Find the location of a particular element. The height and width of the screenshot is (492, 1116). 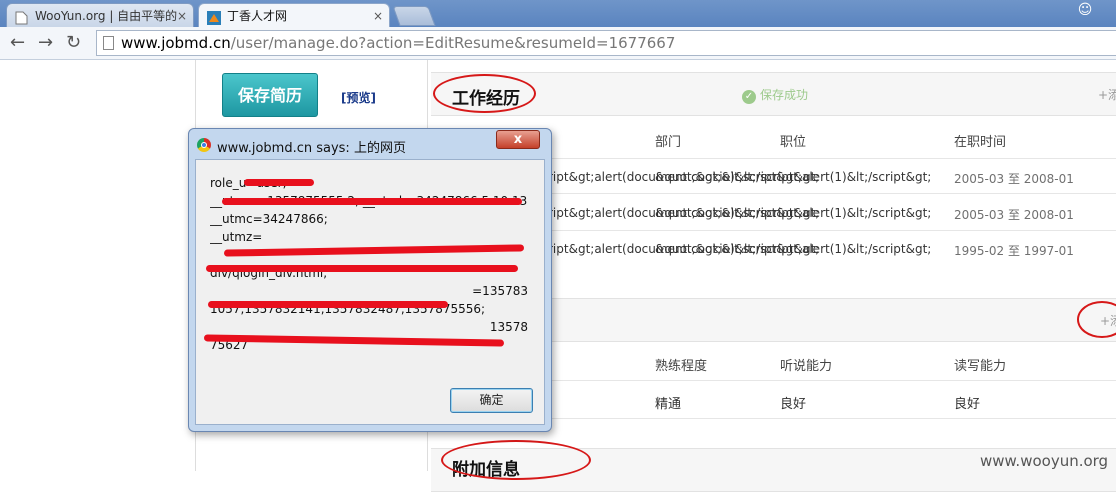

column-header: 读写能力 is located at coordinates (980, 366).